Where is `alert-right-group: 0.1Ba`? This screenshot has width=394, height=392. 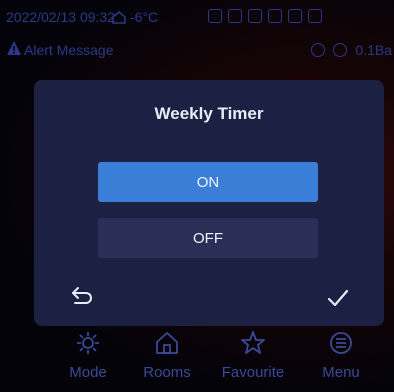 alert-right-group: 0.1Ba is located at coordinates (351, 50).